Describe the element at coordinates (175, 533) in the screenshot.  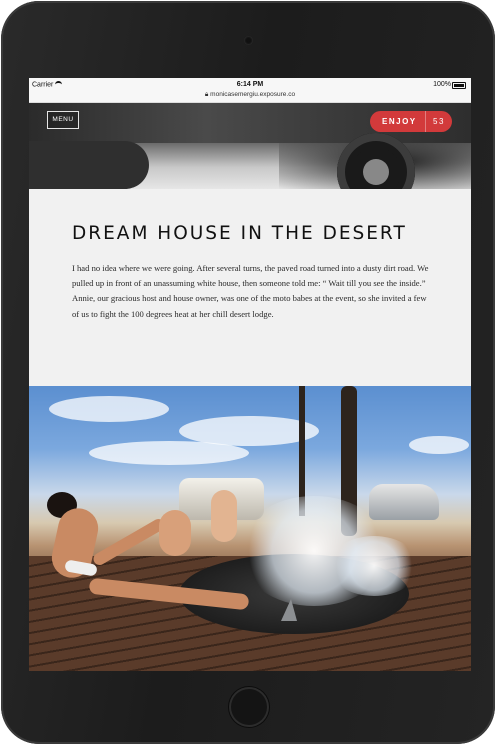
I see `seated-person` at that location.